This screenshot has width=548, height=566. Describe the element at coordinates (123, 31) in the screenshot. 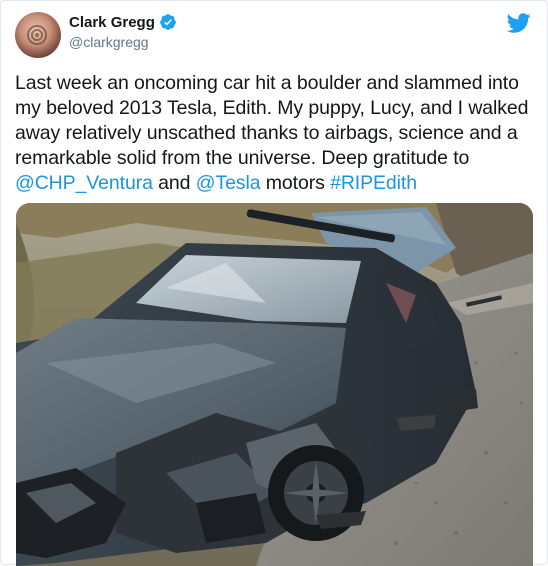

I see `author-block: Clark Gregg @clarkgregg` at that location.